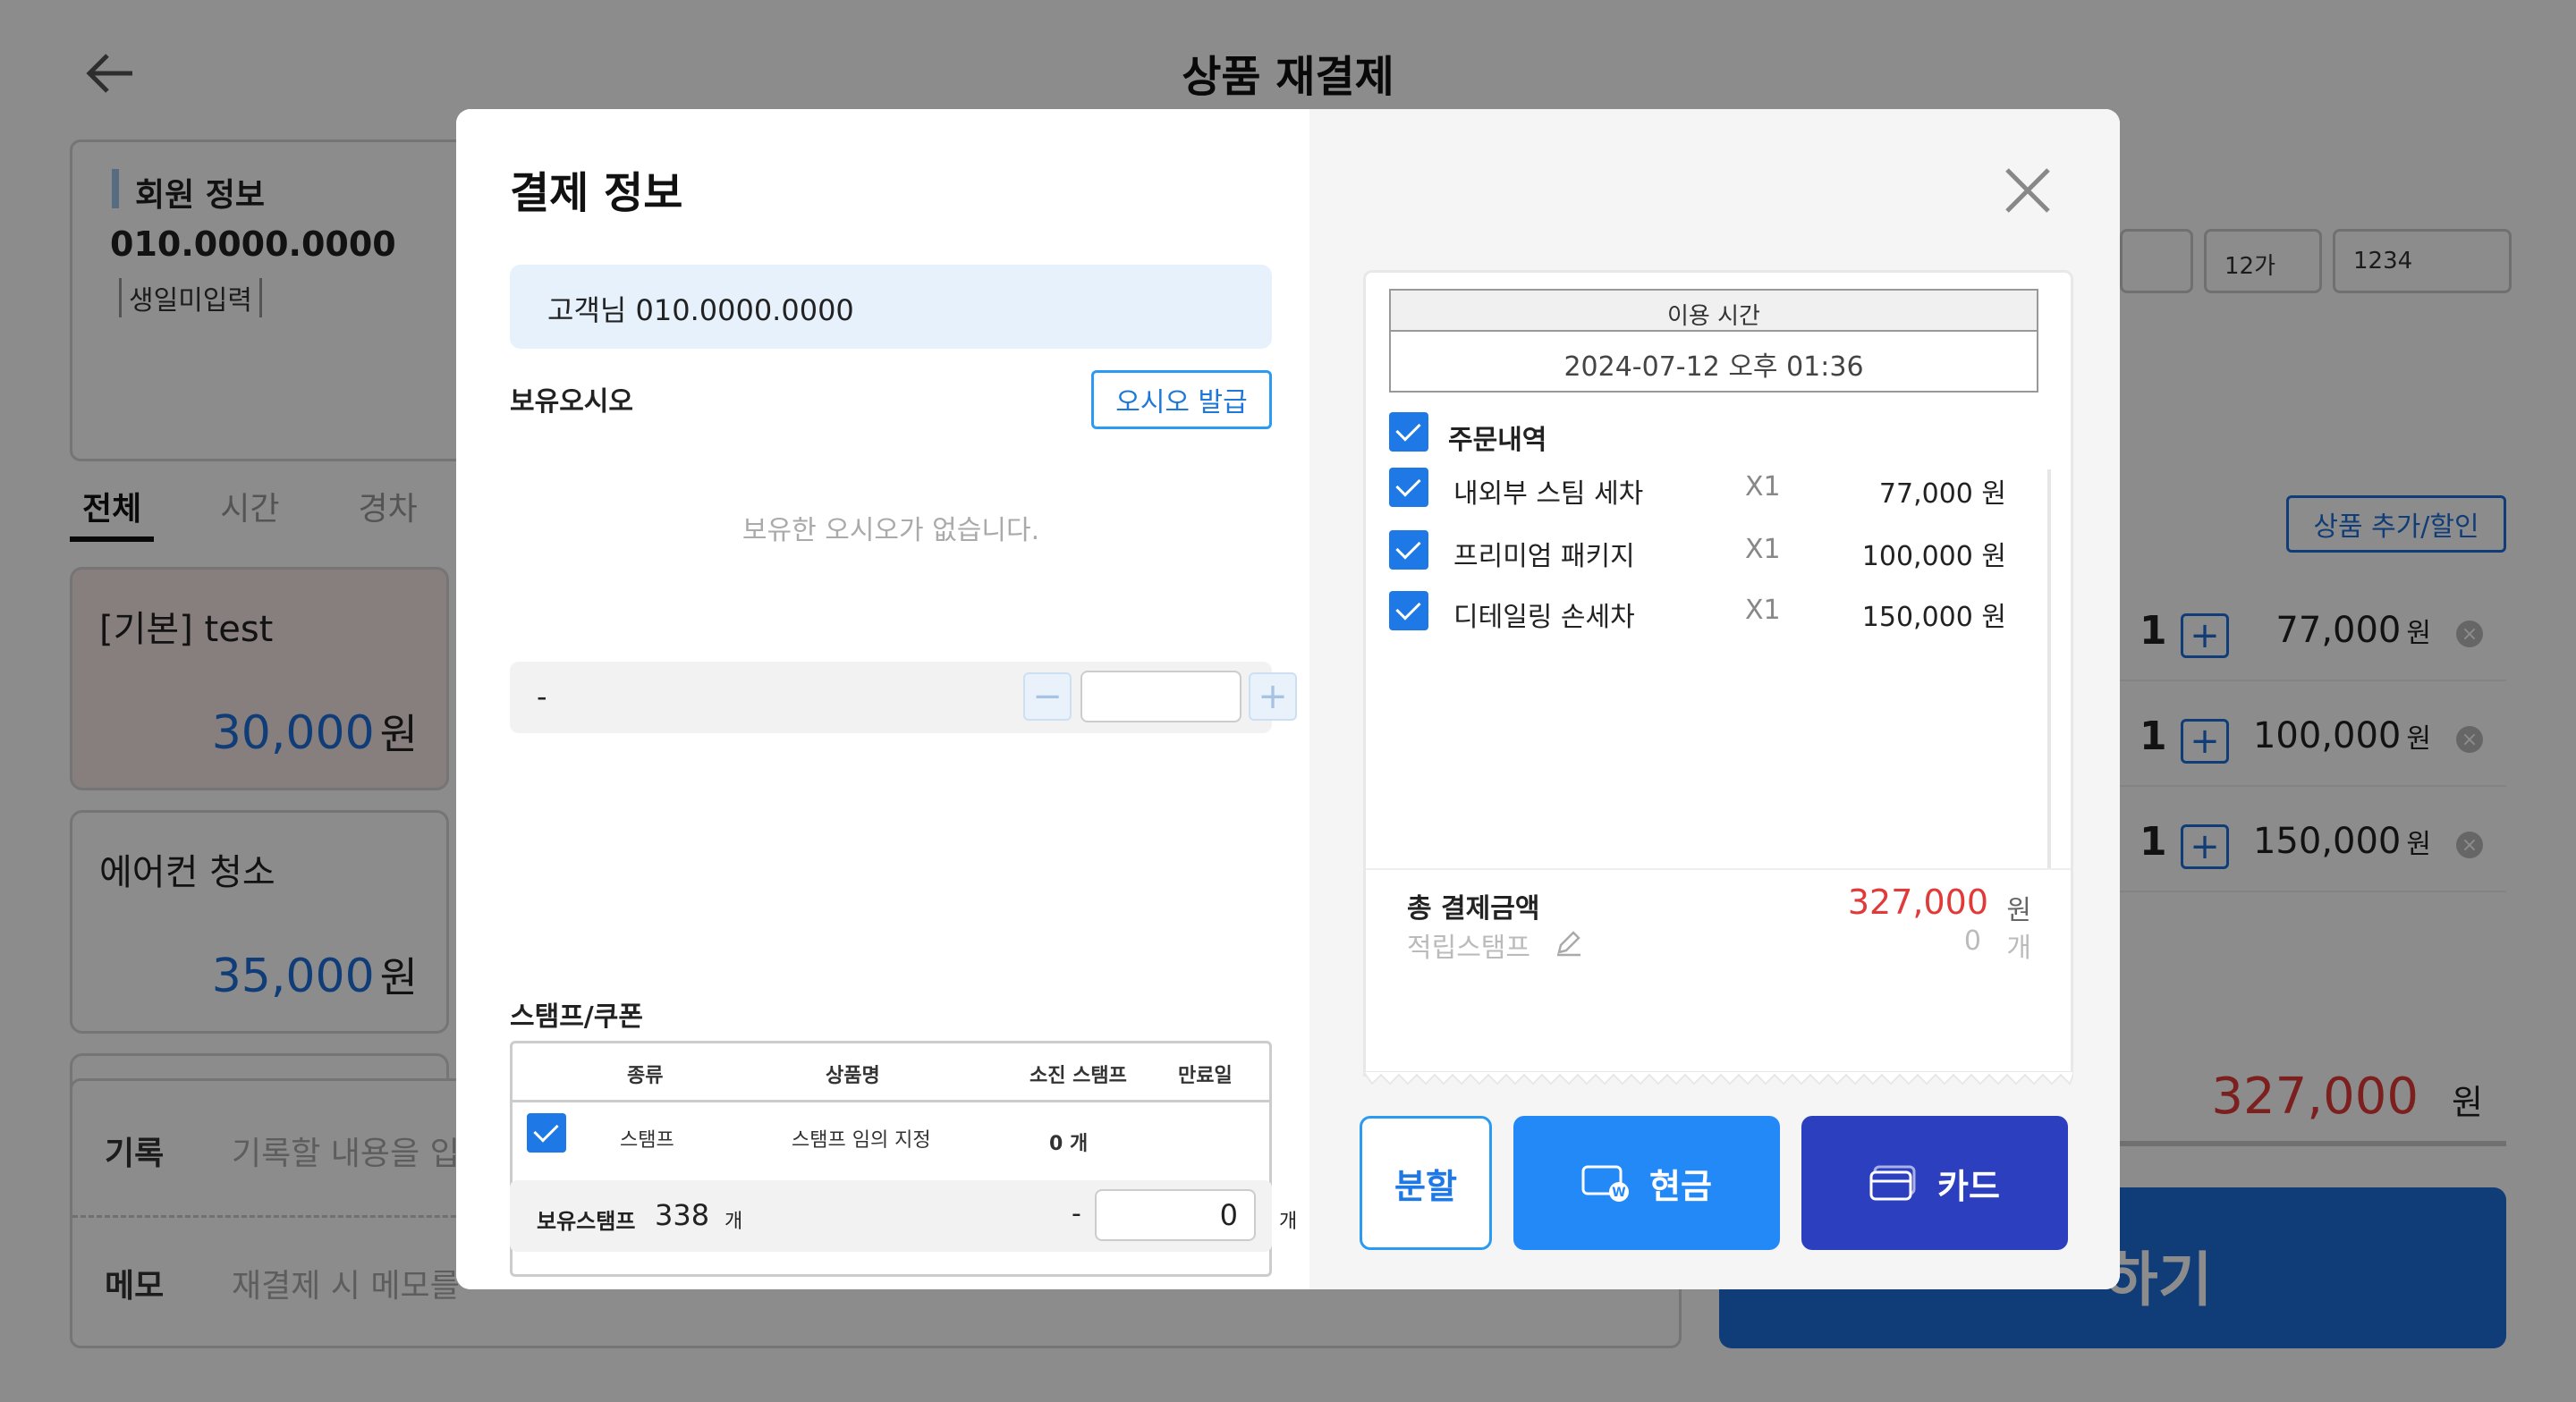 The image size is (2576, 1402). Describe the element at coordinates (1047, 697) in the screenshot. I see `minus-button: −` at that location.